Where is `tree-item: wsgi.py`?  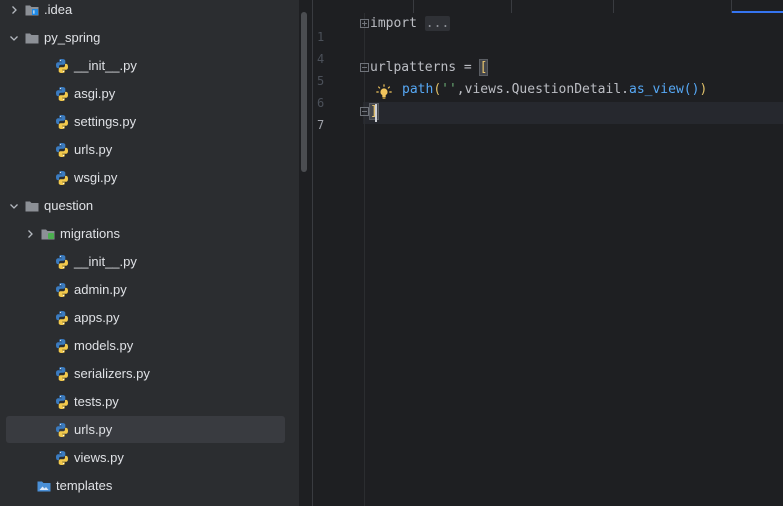 tree-item: wsgi.py is located at coordinates (145, 177).